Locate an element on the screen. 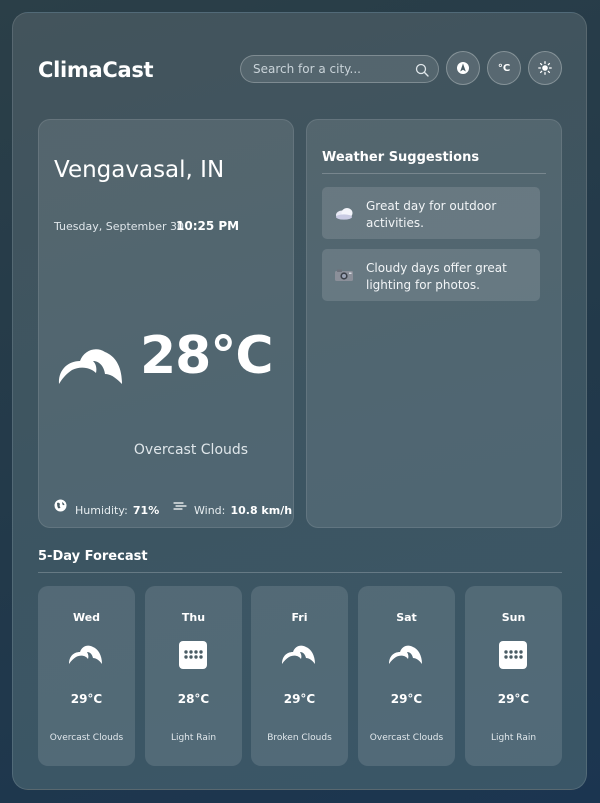 The image size is (600, 803). forecast-title: 5-Day Forecast is located at coordinates (93, 556).